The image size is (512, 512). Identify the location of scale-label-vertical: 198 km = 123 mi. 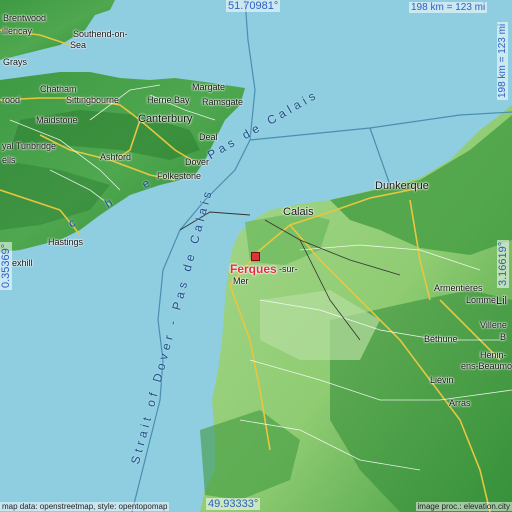
(502, 60).